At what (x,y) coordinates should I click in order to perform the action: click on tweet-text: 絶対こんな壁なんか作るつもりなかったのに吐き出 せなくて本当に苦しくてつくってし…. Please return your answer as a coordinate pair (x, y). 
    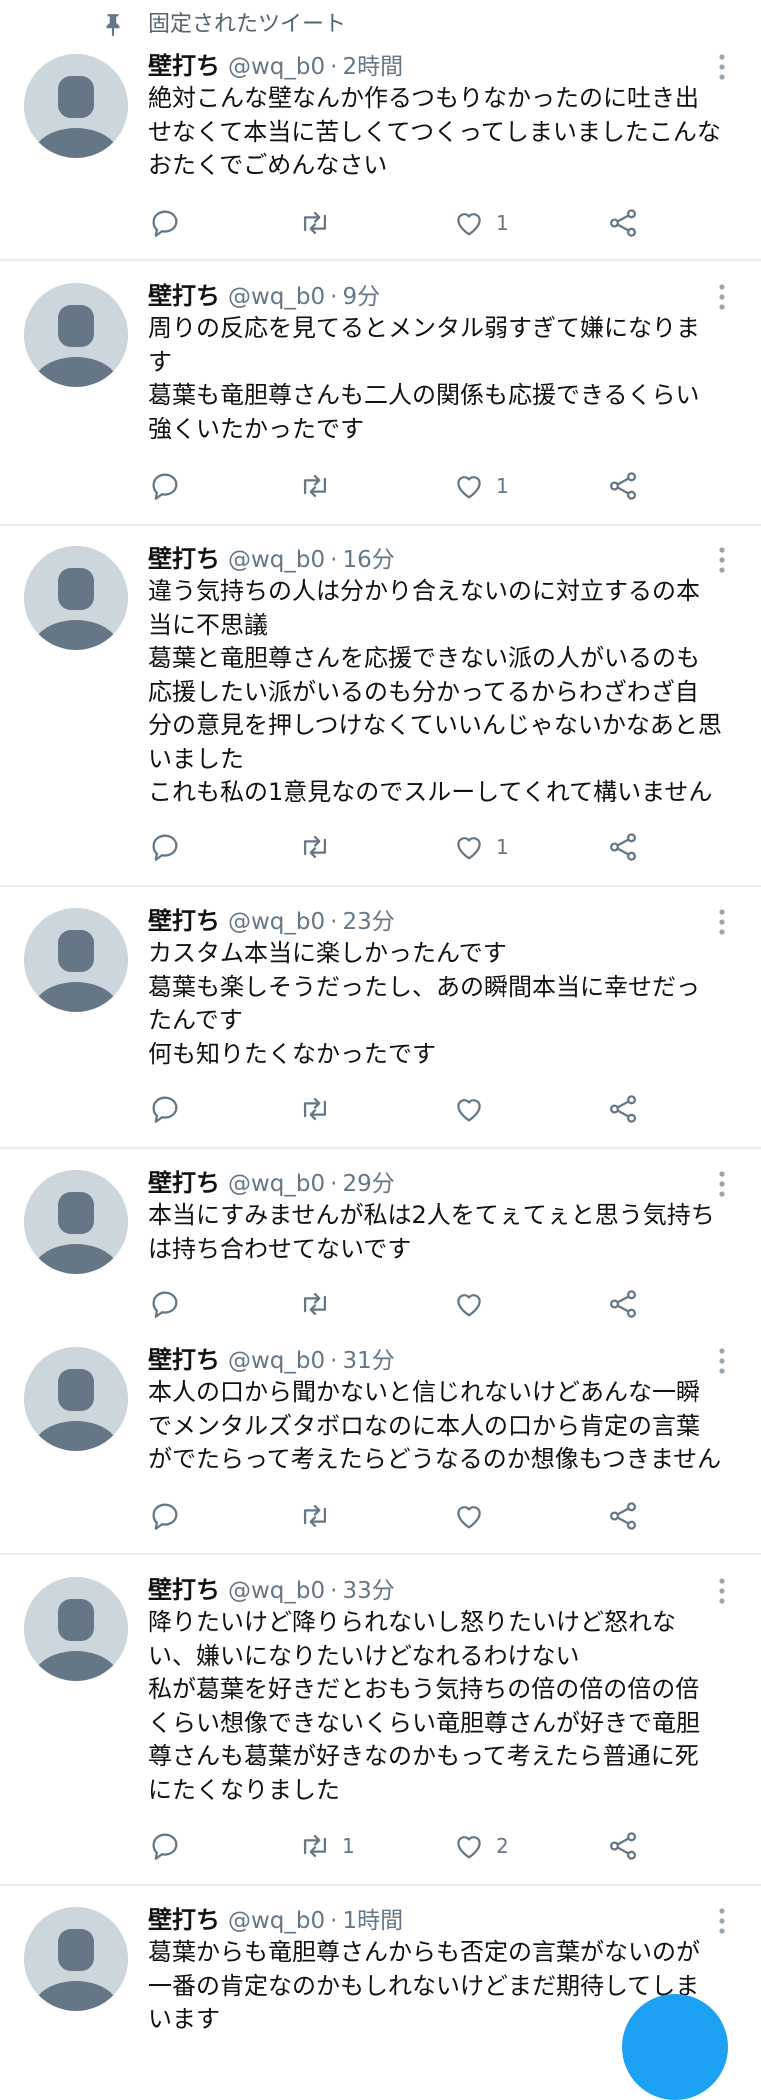
    Looking at the image, I should click on (434, 131).